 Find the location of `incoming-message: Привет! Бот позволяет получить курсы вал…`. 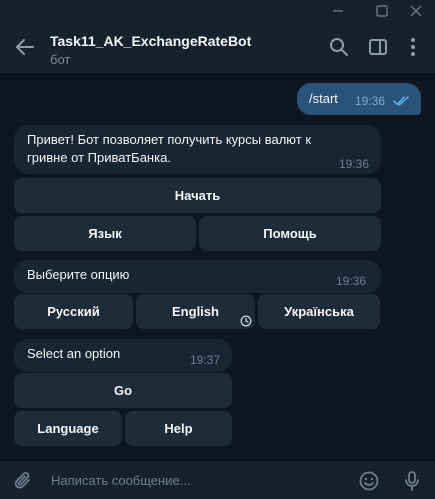

incoming-message: Привет! Бот позволяет получить курсы вал… is located at coordinates (197, 149).